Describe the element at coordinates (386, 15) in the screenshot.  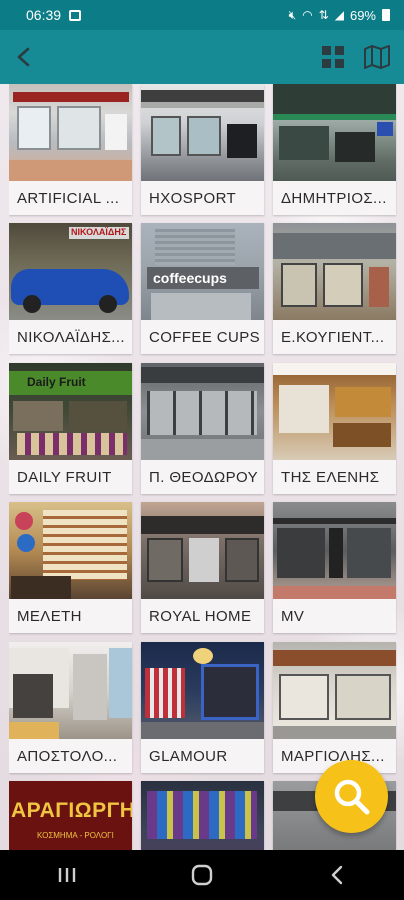
I see `battery-icon` at that location.